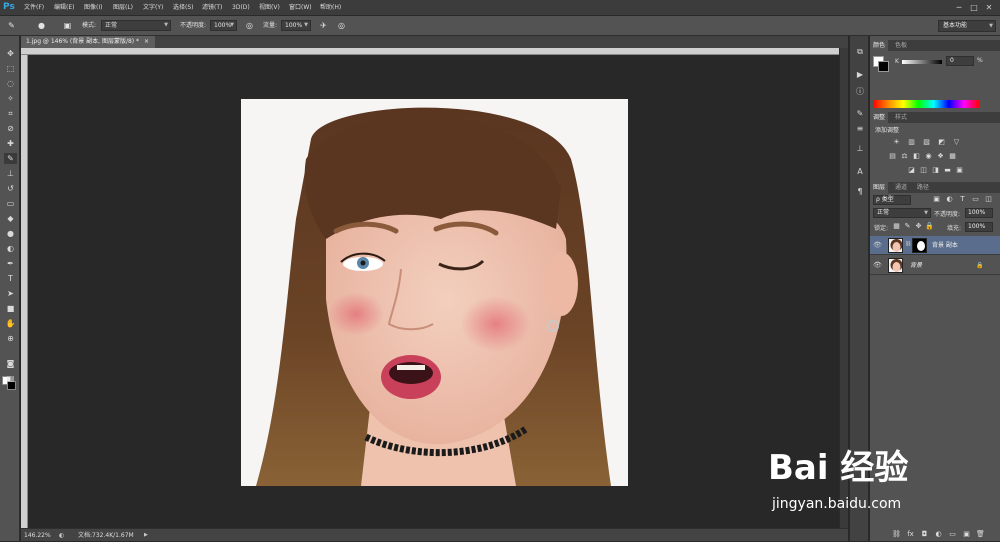  I want to click on tab-color: 颜色, so click(879, 45).